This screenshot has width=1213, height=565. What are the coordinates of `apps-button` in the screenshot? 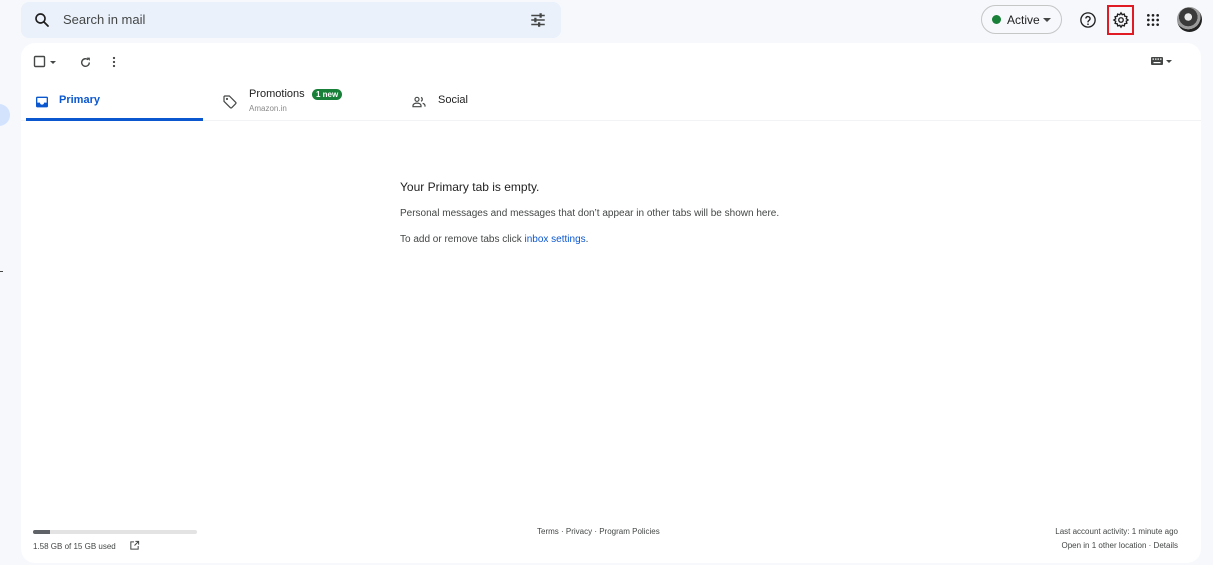 It's located at (1153, 20).